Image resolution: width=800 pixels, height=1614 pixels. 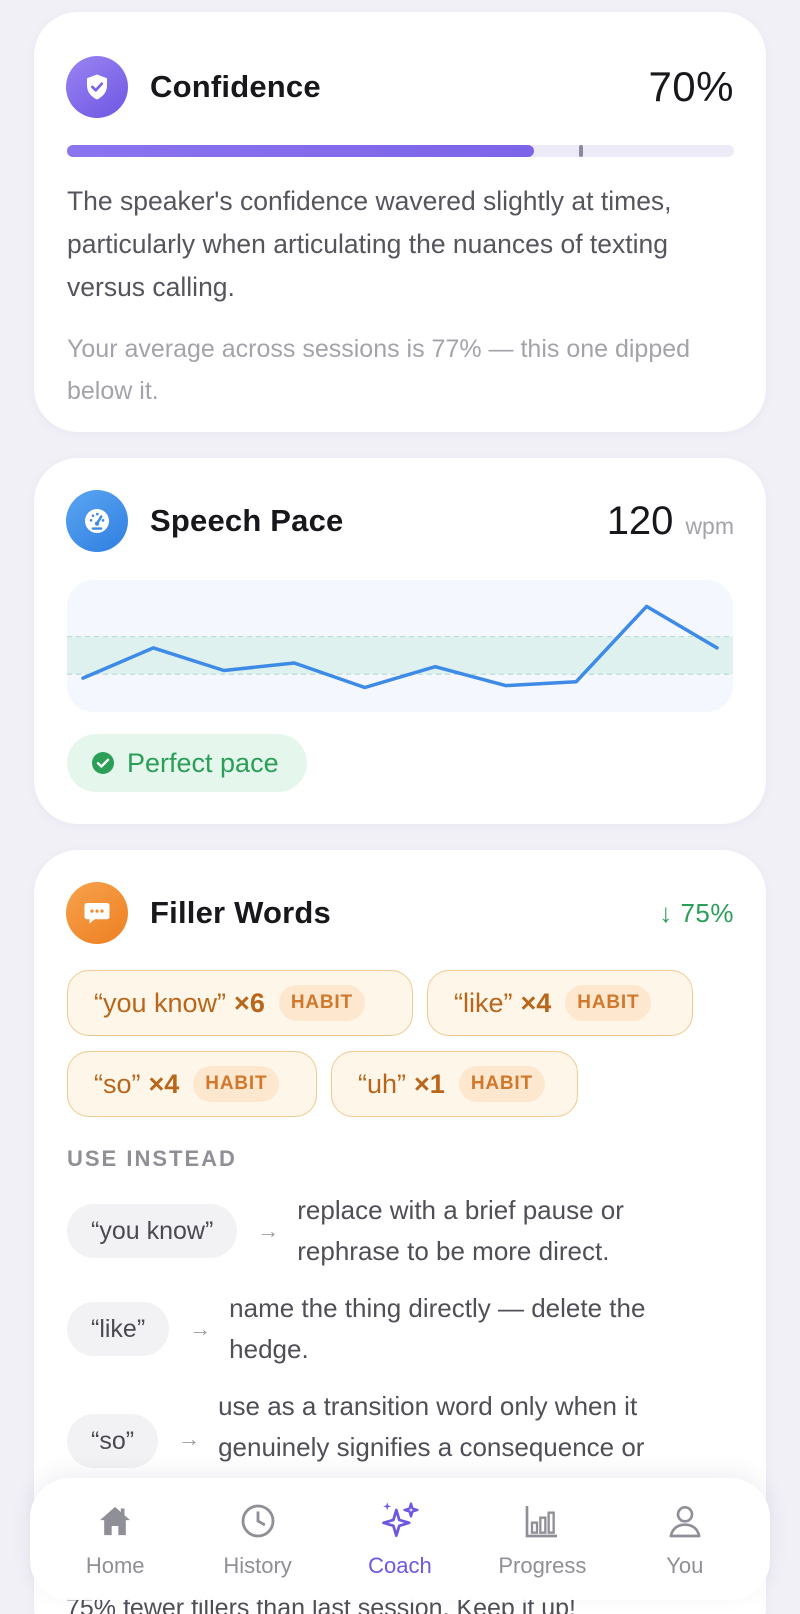 I want to click on bar-chart-icon, so click(x=542, y=1521).